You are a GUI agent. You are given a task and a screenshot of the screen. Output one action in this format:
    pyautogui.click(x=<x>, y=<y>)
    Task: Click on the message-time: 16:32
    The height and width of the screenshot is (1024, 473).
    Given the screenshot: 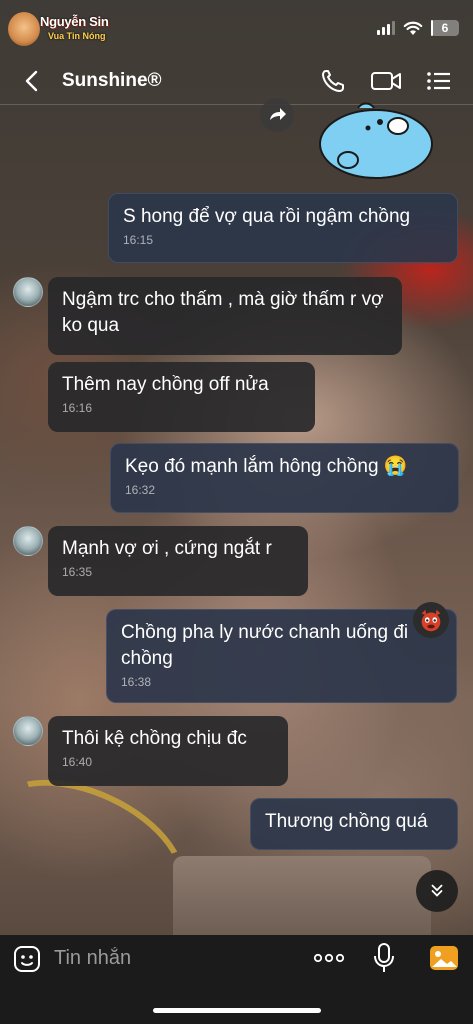 What is the action you would take?
    pyautogui.click(x=140, y=490)
    